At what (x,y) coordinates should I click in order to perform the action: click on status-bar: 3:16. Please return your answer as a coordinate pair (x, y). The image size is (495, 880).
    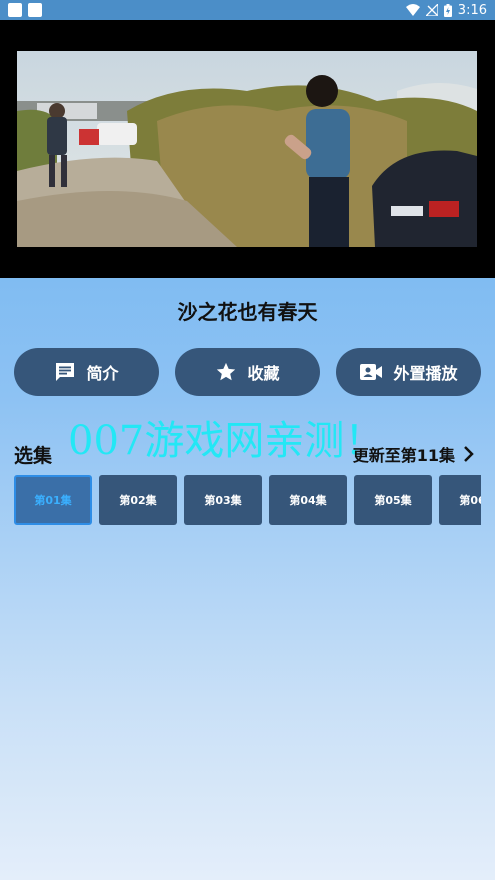
    Looking at the image, I should click on (247, 10).